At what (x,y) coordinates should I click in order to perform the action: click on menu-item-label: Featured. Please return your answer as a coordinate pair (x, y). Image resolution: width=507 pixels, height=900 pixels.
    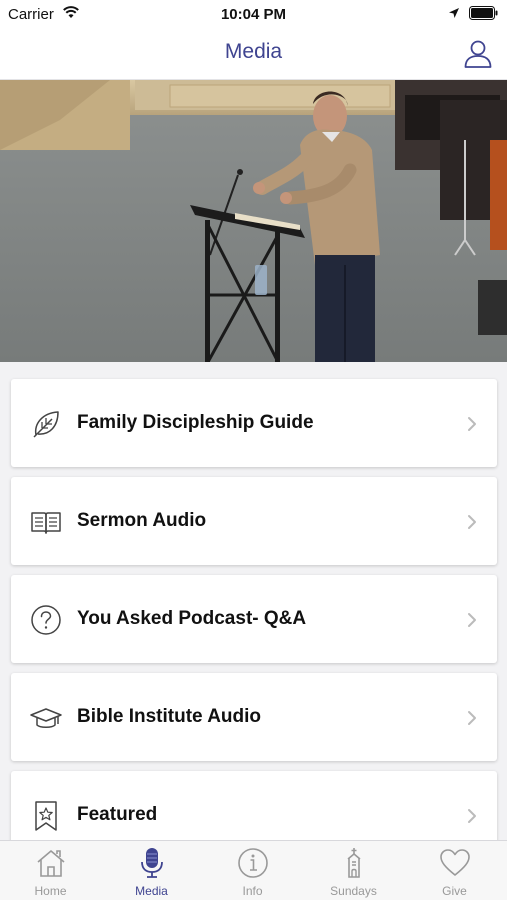
    Looking at the image, I should click on (117, 814).